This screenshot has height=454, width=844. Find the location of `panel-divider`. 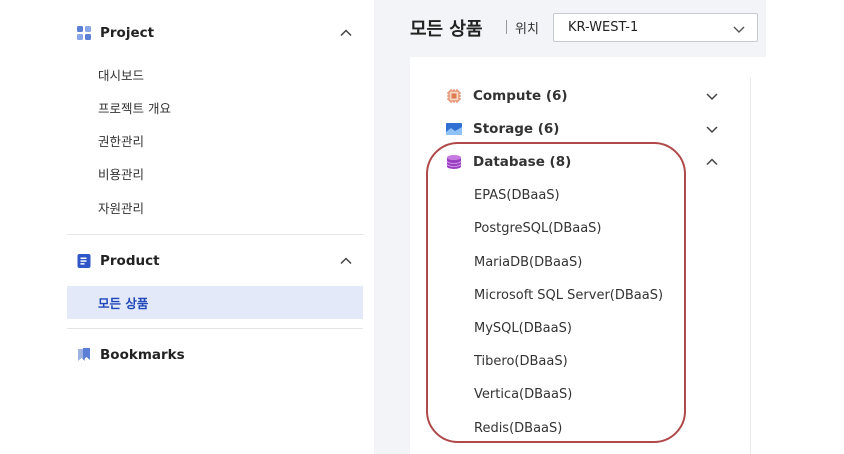

panel-divider is located at coordinates (750, 266).